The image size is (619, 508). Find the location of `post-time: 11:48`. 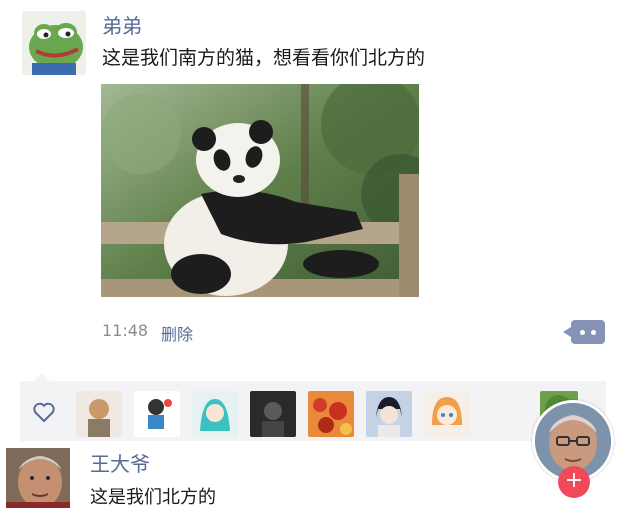

post-time: 11:48 is located at coordinates (125, 330).